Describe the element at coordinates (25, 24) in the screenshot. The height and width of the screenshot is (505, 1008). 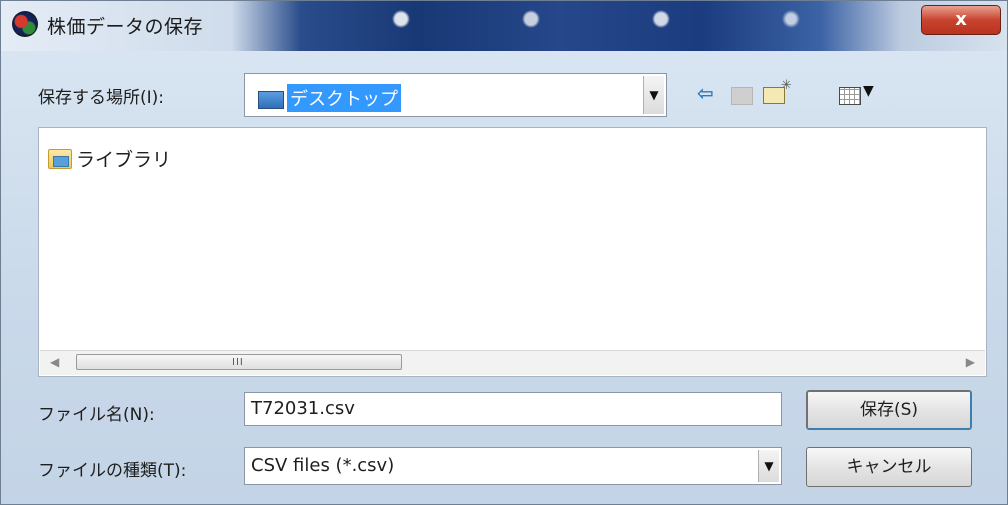
I see `app-globe-icon` at that location.